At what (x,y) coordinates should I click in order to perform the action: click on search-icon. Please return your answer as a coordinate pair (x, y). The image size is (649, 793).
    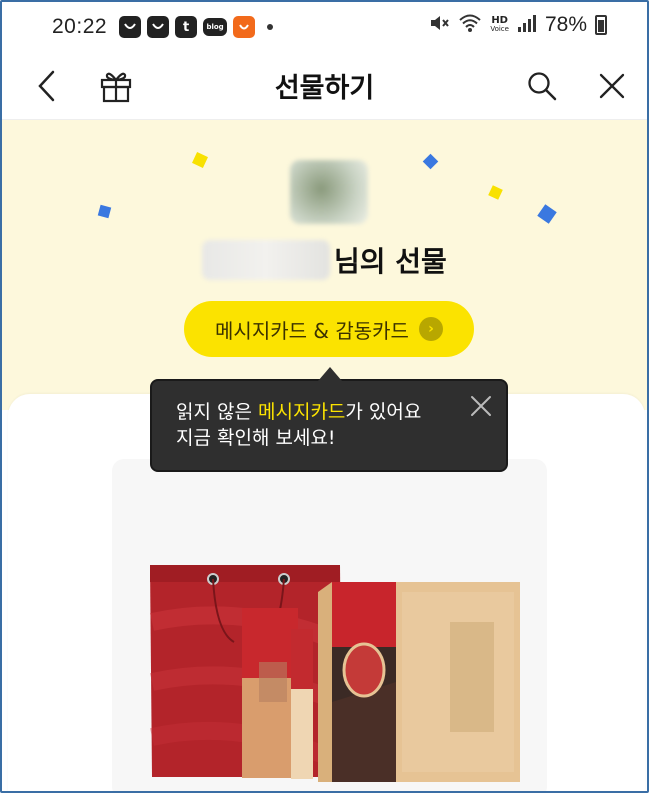
    Looking at the image, I should click on (542, 85).